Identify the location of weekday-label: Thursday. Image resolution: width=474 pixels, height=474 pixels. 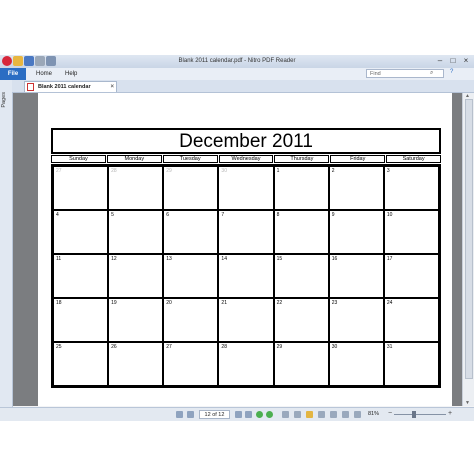
(302, 159).